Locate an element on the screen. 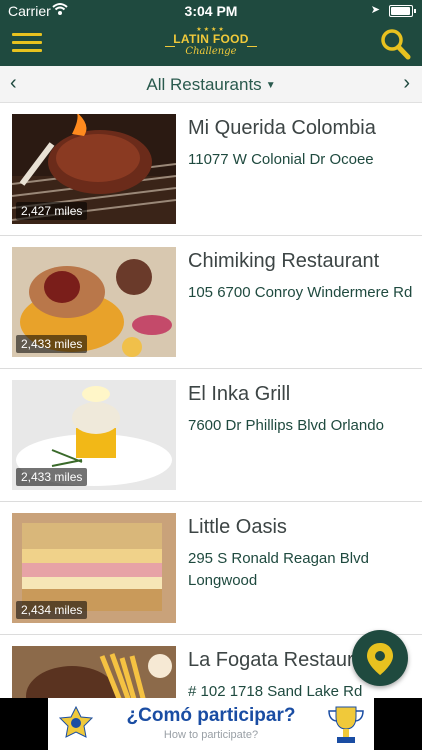 The width and height of the screenshot is (422, 750). restaurant-photo: 2,427 miles is located at coordinates (94, 169).